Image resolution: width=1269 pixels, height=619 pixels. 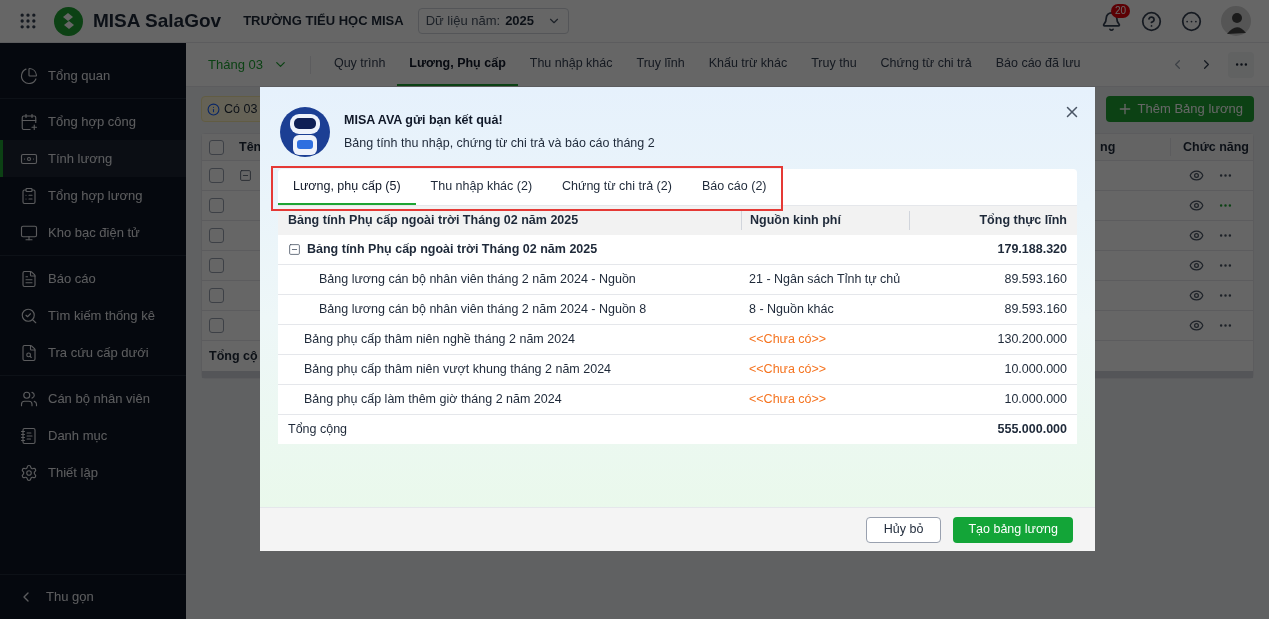 What do you see at coordinates (483, 310) in the screenshot?
I see `row-name: Bảng lương cán bộ nhân viên tháng 2 năm 2024 - Nguồn 8` at bounding box center [483, 310].